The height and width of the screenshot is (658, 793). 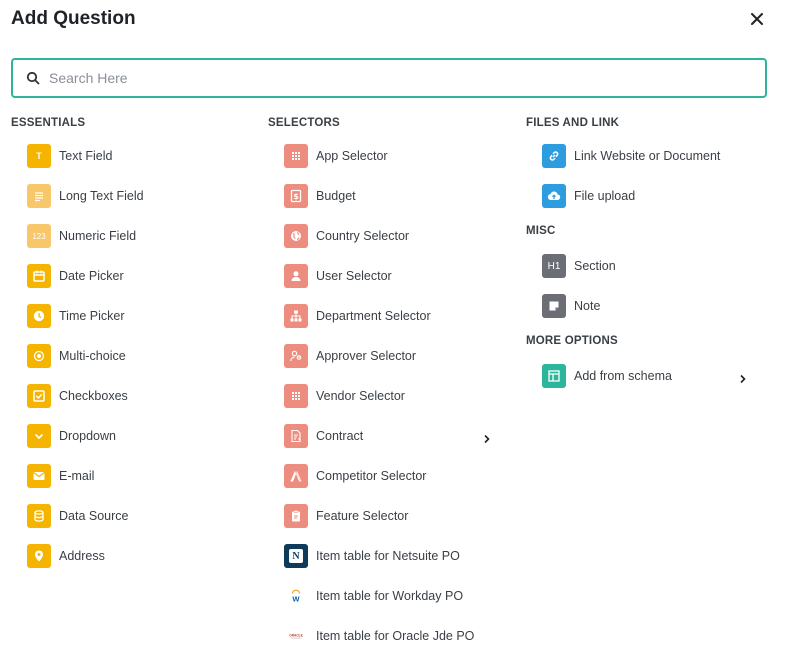 What do you see at coordinates (136, 364) in the screenshot?
I see `multi-choice-option: Multi-choice` at bounding box center [136, 364].